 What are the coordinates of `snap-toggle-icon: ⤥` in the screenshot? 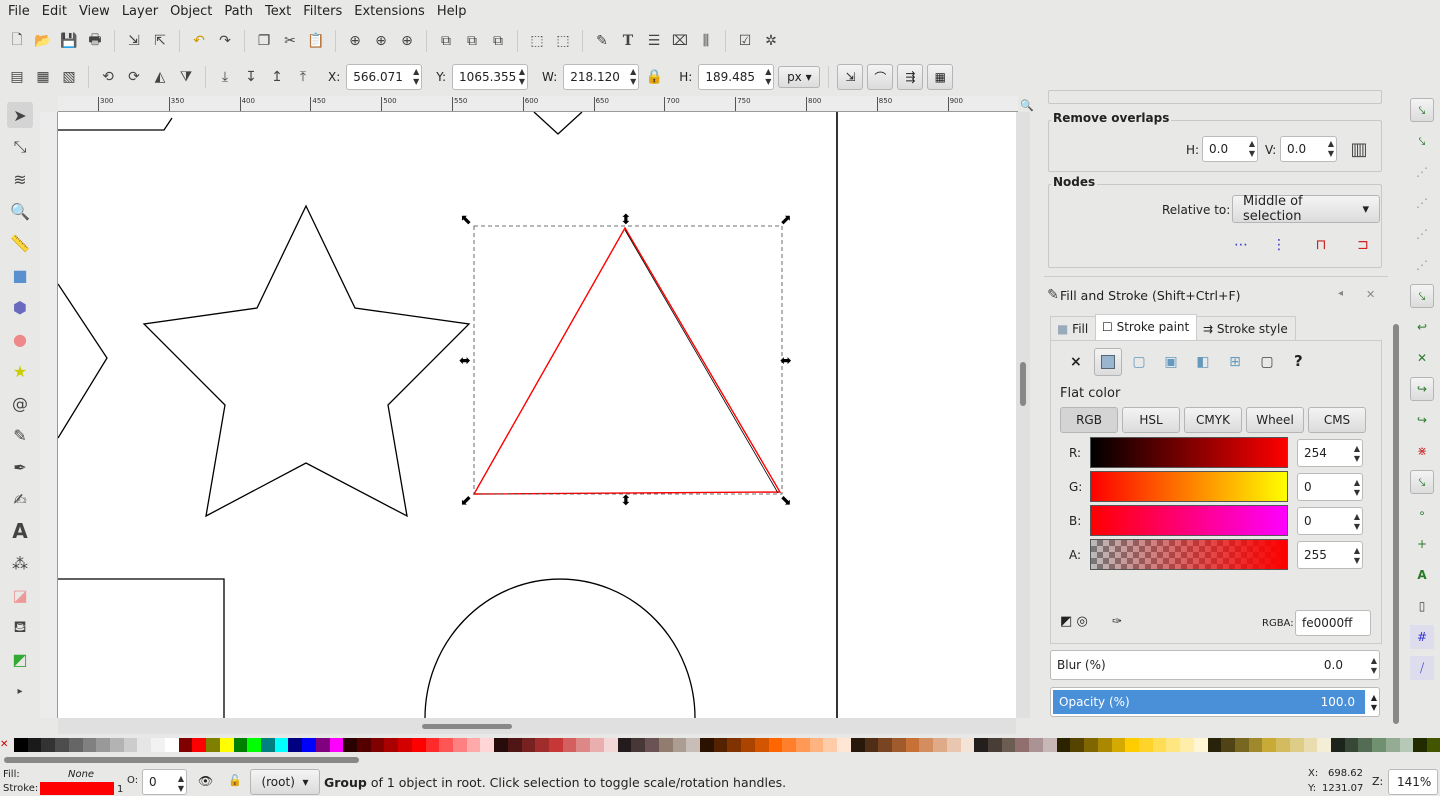 It's located at (1422, 110).